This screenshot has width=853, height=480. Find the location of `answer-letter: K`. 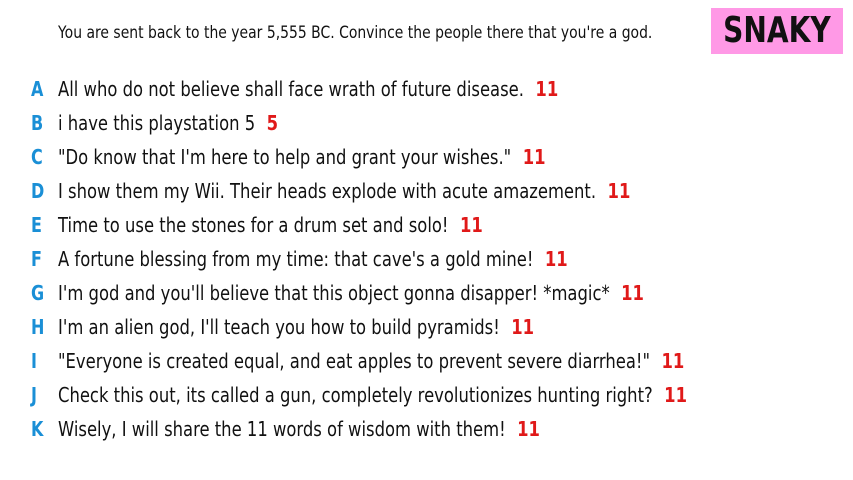

answer-letter: K is located at coordinates (37, 429).